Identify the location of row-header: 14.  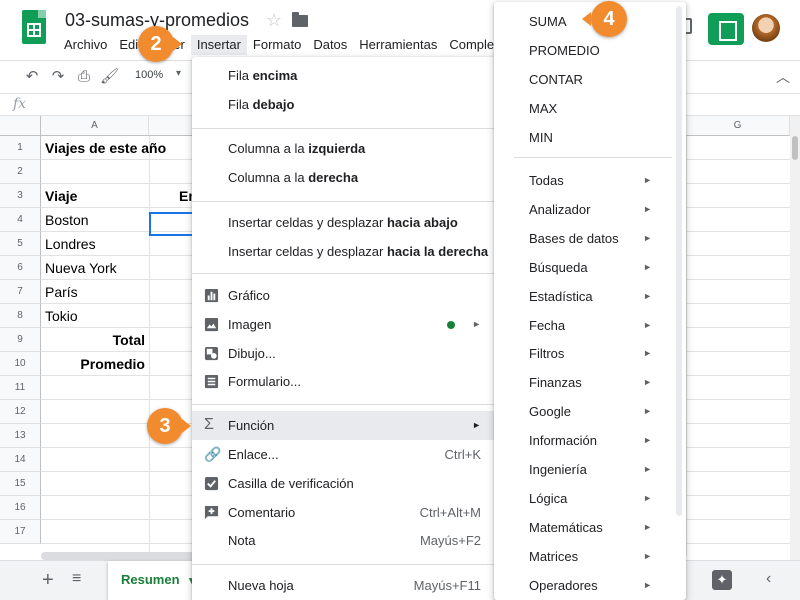
(20, 460).